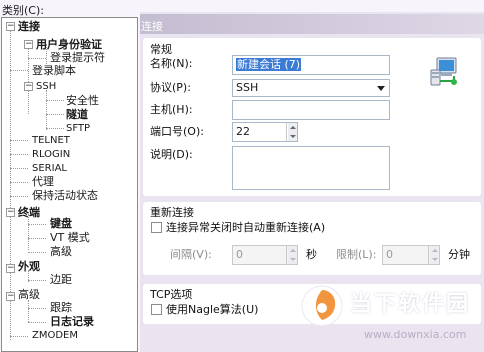  What do you see at coordinates (243, 131) in the screenshot?
I see `port-value: 22` at bounding box center [243, 131].